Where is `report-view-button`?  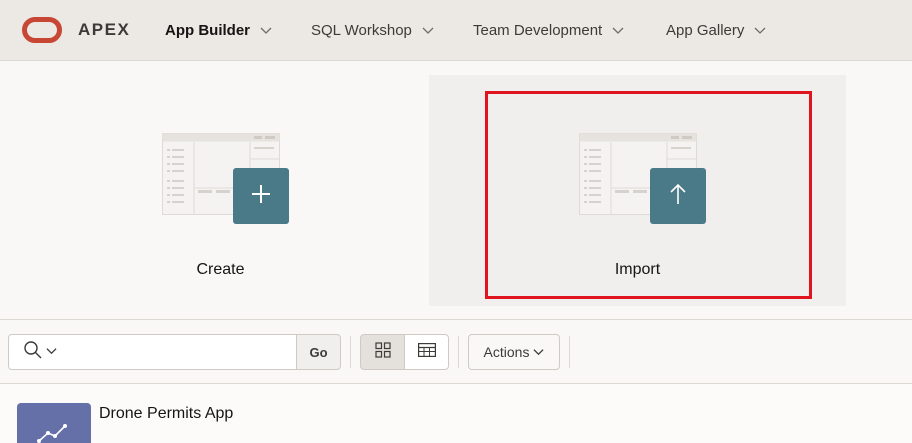 report-view-button is located at coordinates (426, 352).